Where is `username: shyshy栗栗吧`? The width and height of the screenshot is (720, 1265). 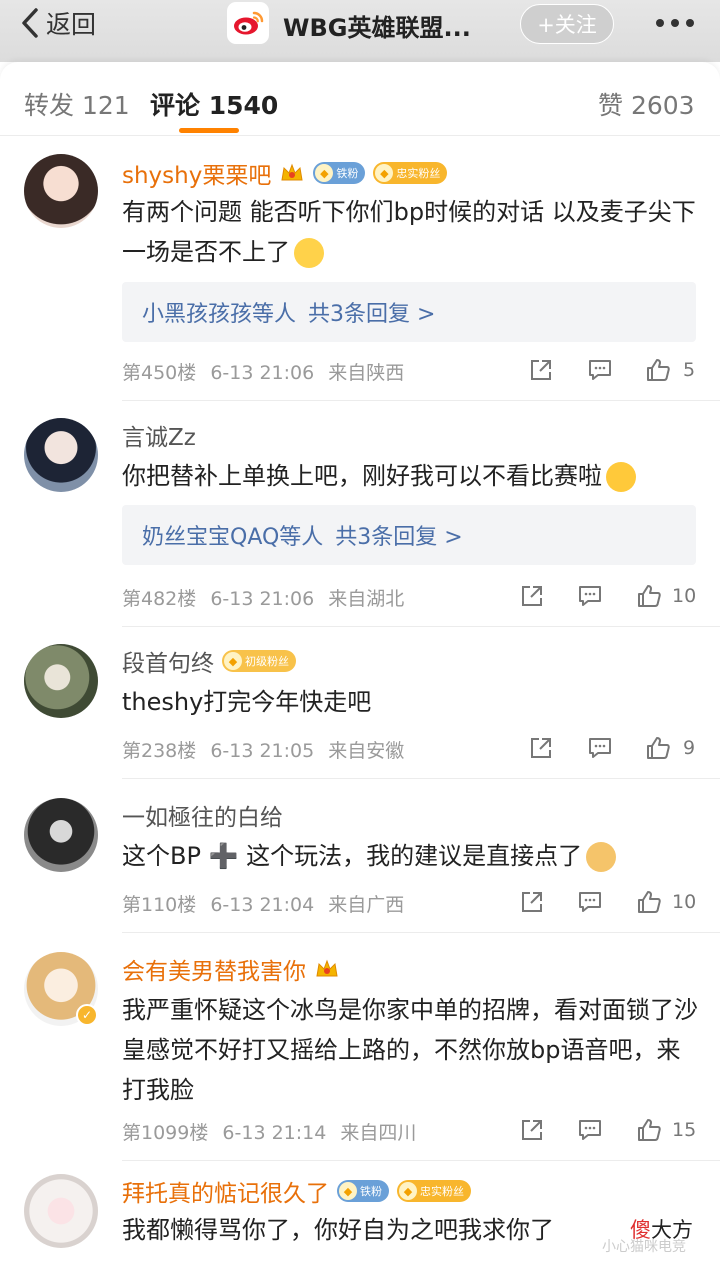 username: shyshy栗栗吧 is located at coordinates (196, 173).